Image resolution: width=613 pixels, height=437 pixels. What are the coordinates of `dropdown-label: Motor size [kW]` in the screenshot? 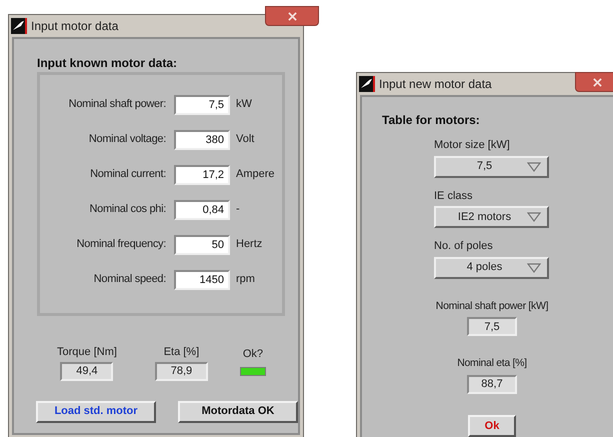 It's located at (472, 145).